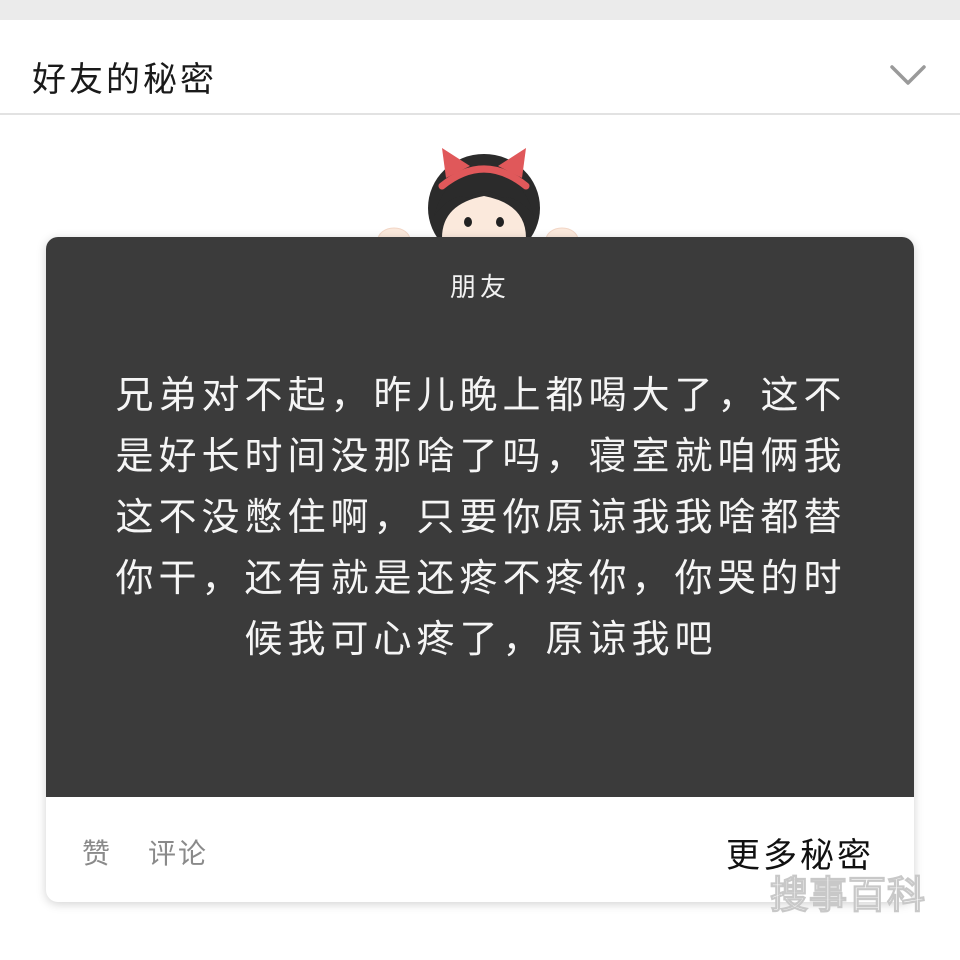  Describe the element at coordinates (480, 10) in the screenshot. I see `status-bar-strip` at that location.